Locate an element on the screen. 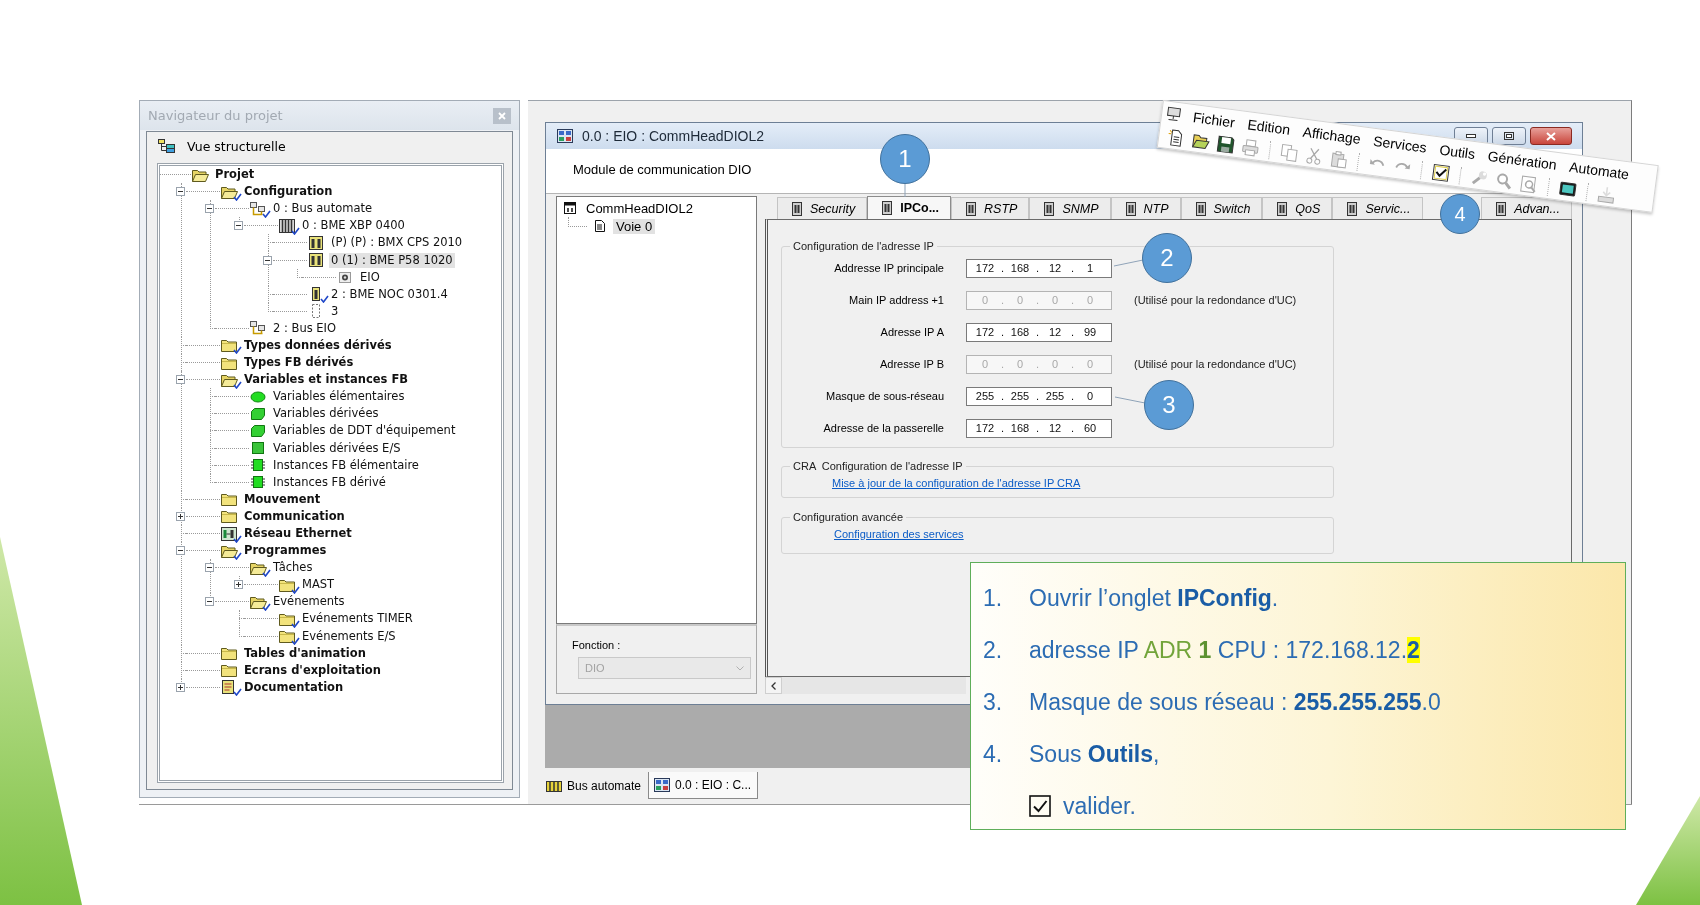 The width and height of the screenshot is (1700, 905). maximize-button is located at coordinates (1509, 136).